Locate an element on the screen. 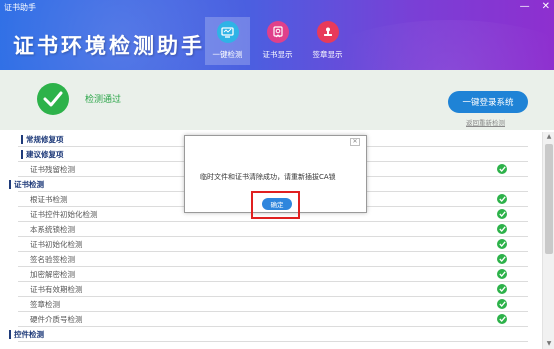  app-title: 证书环境检测助手 is located at coordinates (109, 46).